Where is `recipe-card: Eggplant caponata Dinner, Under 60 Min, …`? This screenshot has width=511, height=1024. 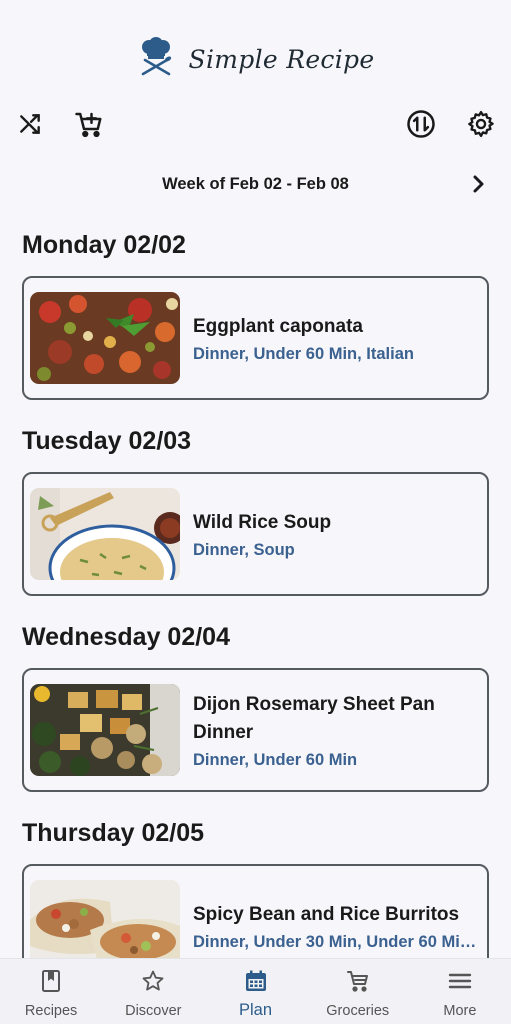 recipe-card: Eggplant caponata Dinner, Under 60 Min, … is located at coordinates (255, 338).